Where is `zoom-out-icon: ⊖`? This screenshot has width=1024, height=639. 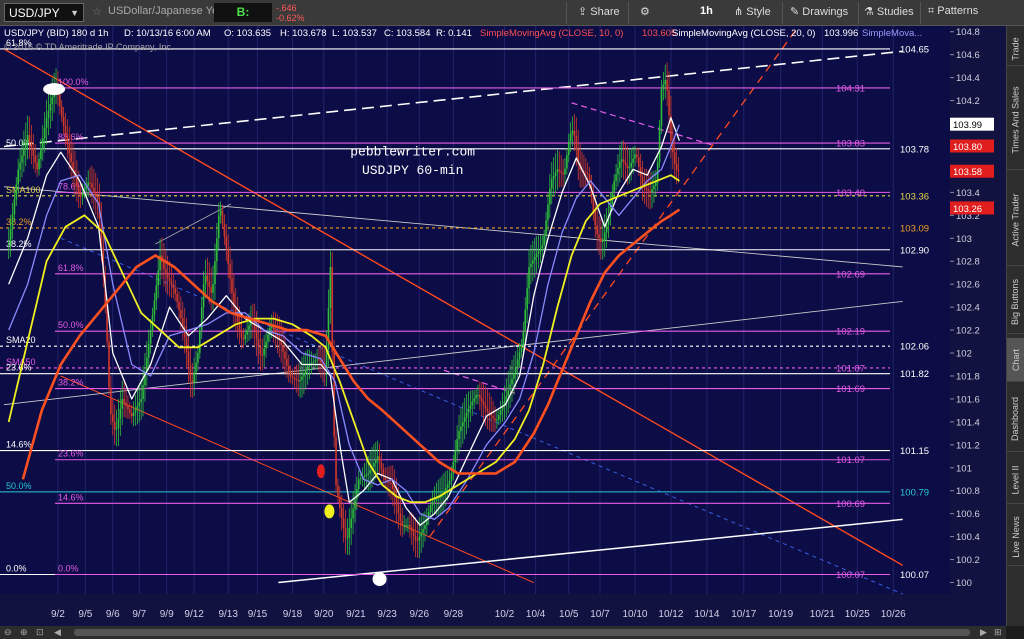
zoom-out-icon: ⊖ is located at coordinates (8, 632).